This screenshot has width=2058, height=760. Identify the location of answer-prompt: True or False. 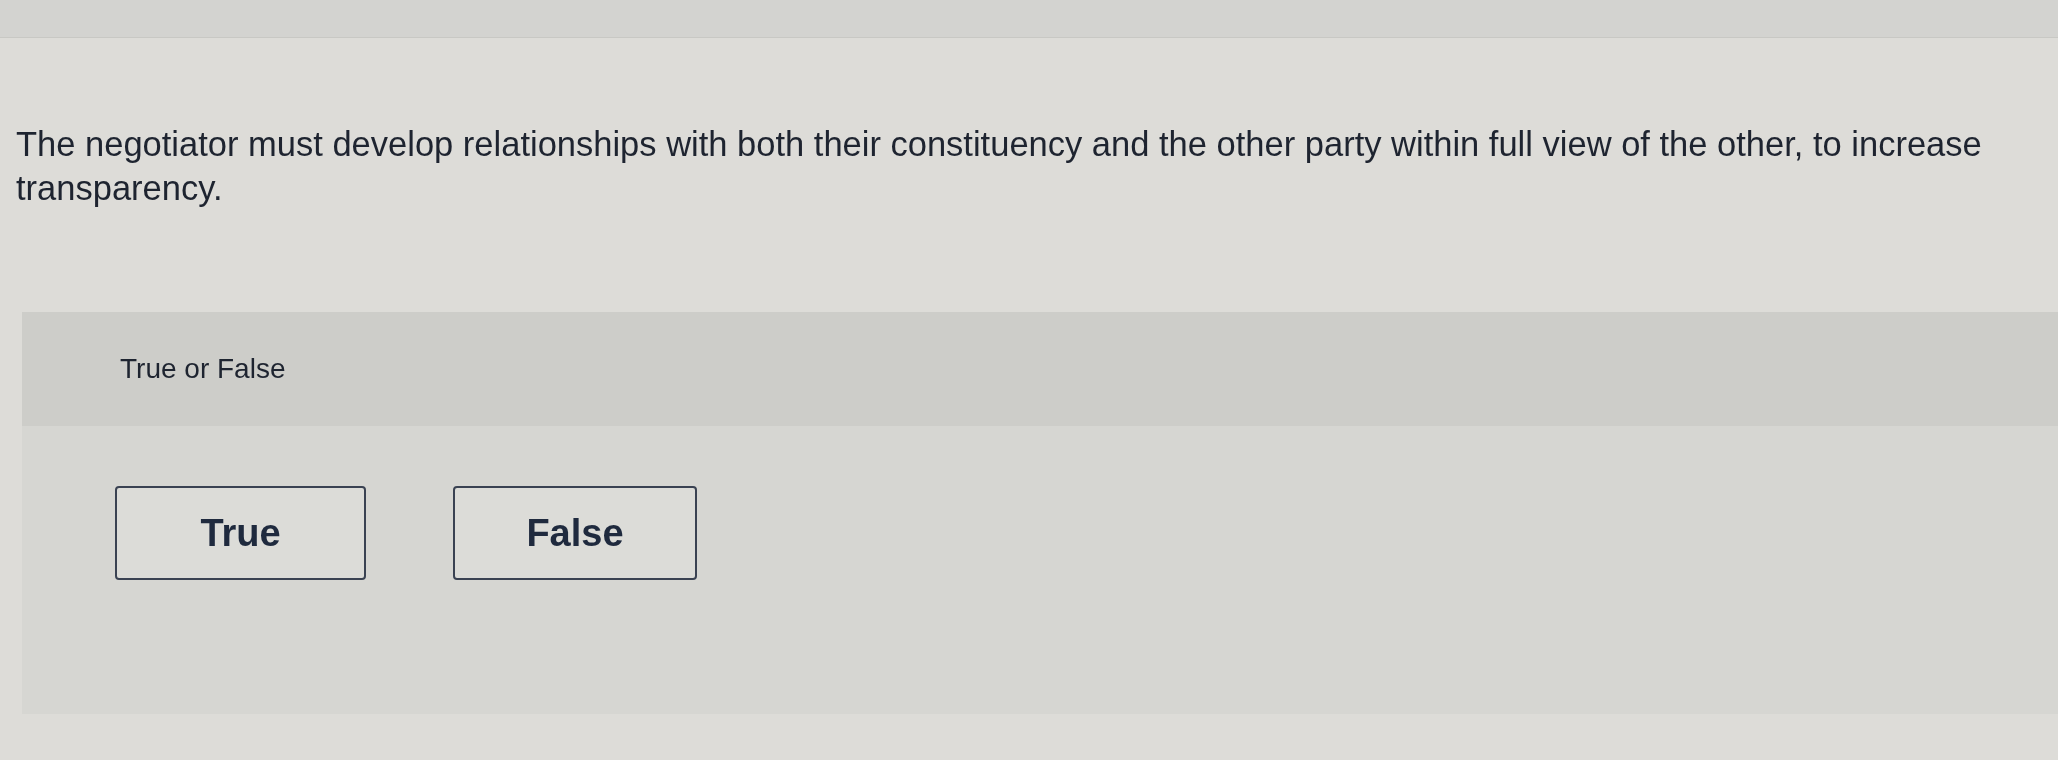
(203, 369).